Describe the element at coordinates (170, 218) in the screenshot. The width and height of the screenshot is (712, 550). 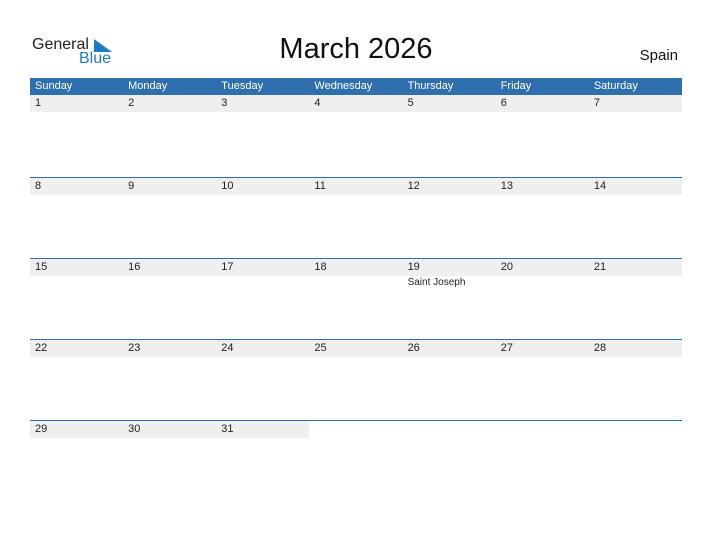
I see `day-cell: 9` at that location.